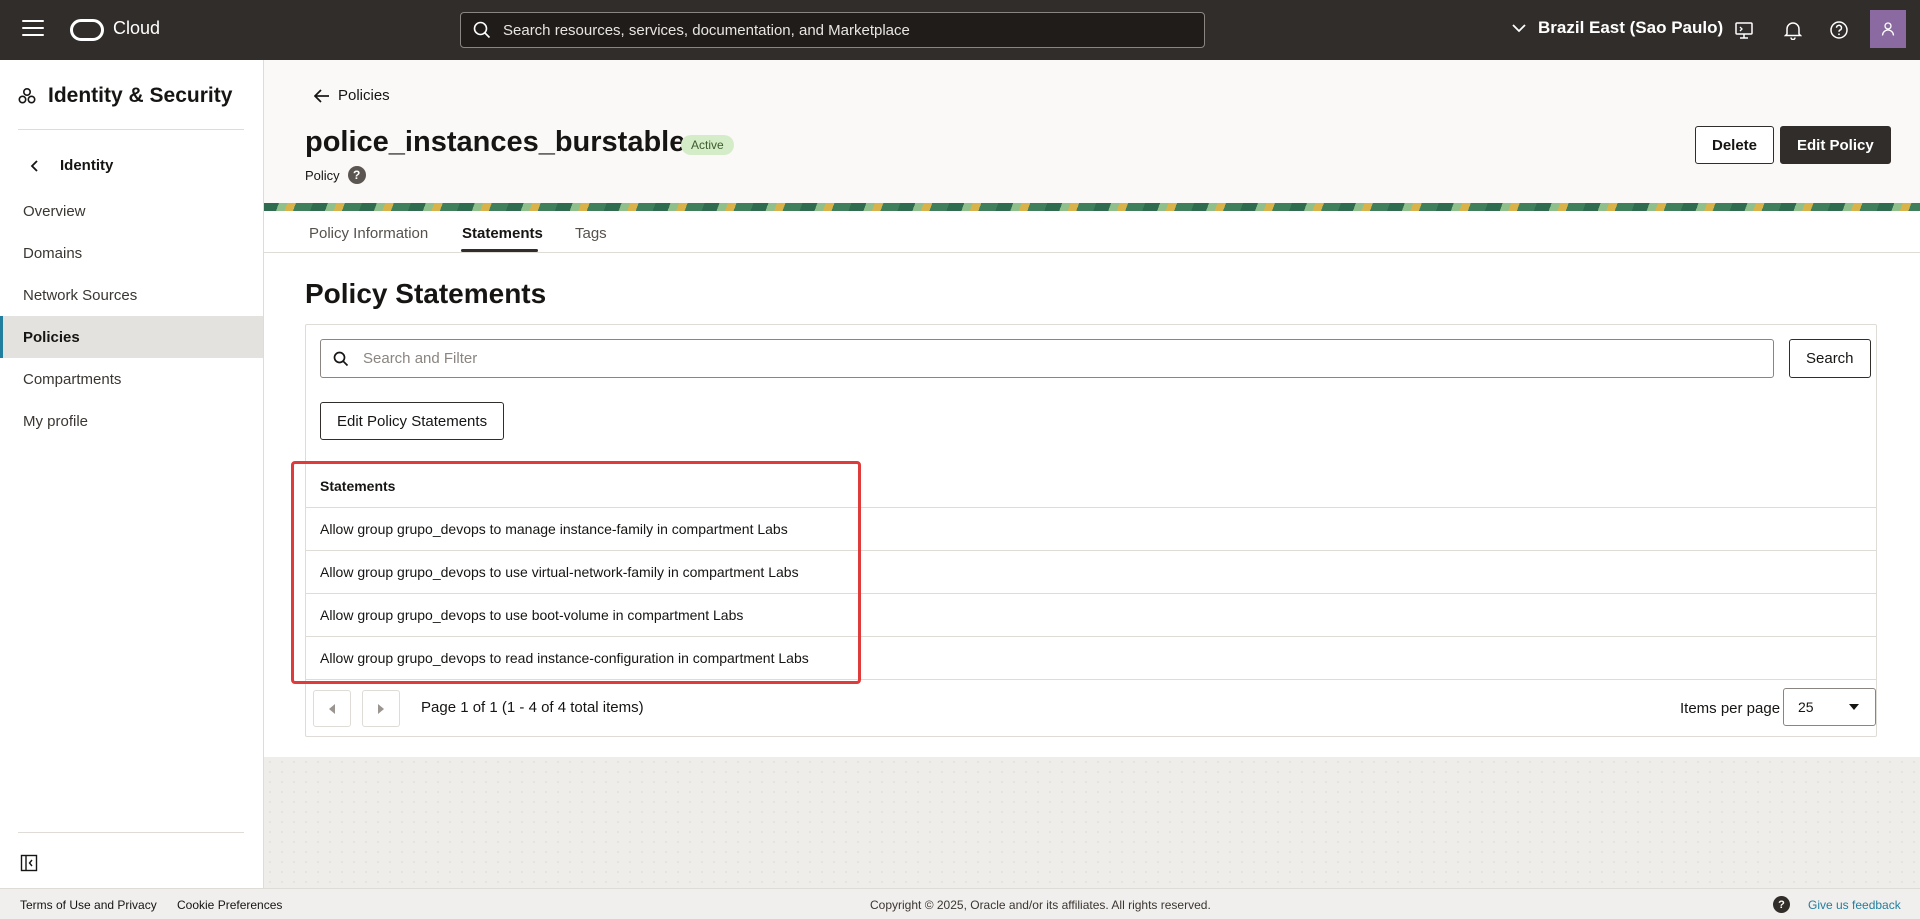  What do you see at coordinates (591, 233) in the screenshot?
I see `tab-tags: Tags` at bounding box center [591, 233].